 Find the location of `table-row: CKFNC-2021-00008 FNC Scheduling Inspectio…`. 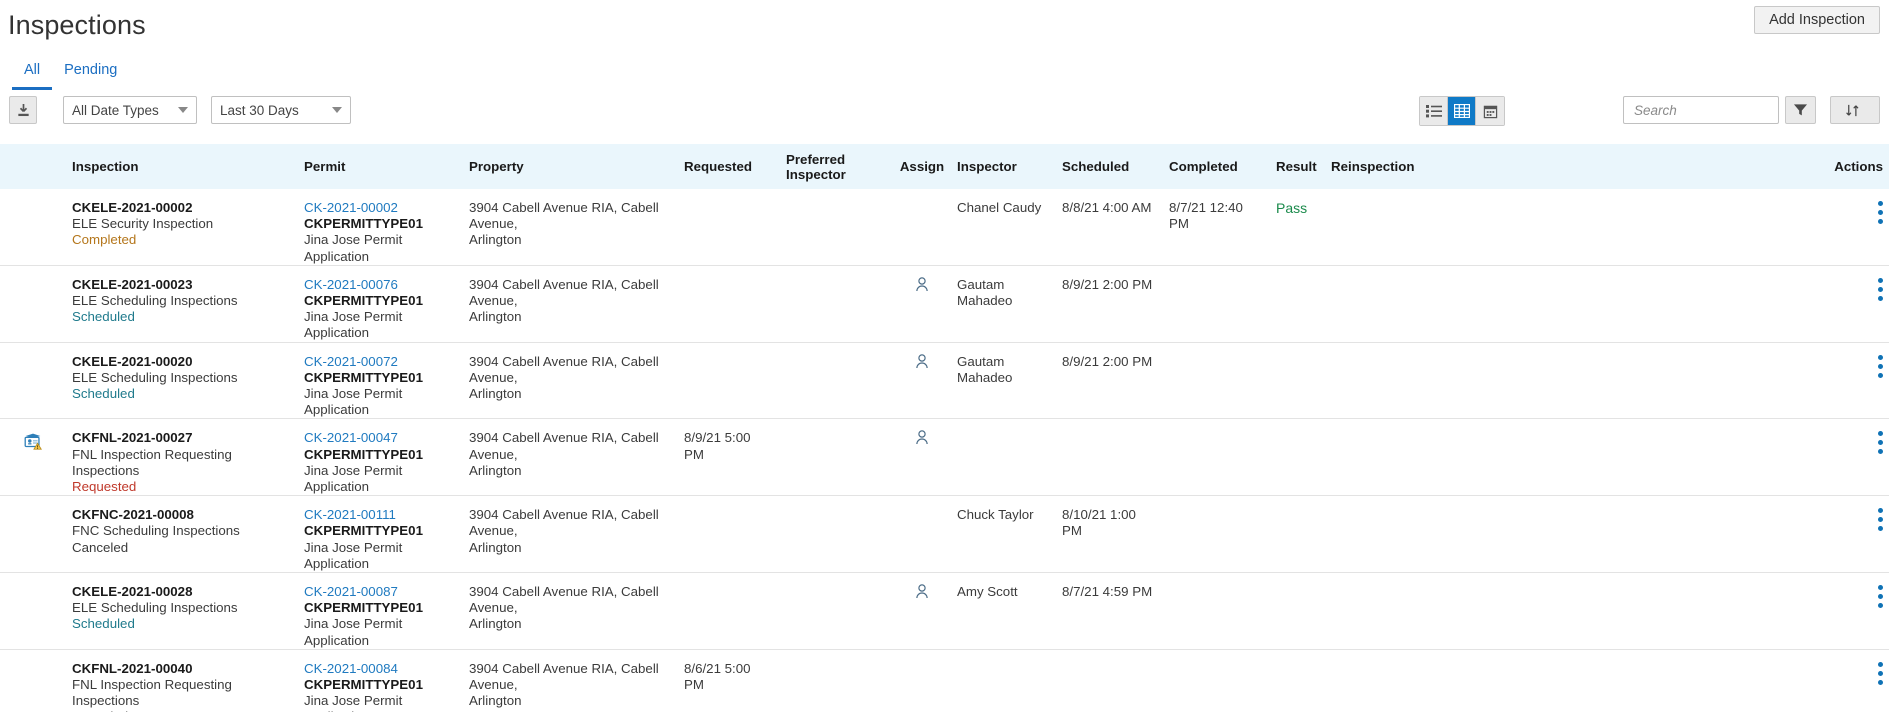

table-row: CKFNC-2021-00008 FNC Scheduling Inspectio… is located at coordinates (944, 535).